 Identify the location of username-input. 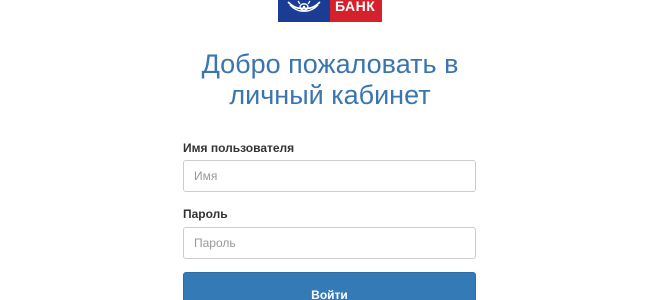
(329, 176).